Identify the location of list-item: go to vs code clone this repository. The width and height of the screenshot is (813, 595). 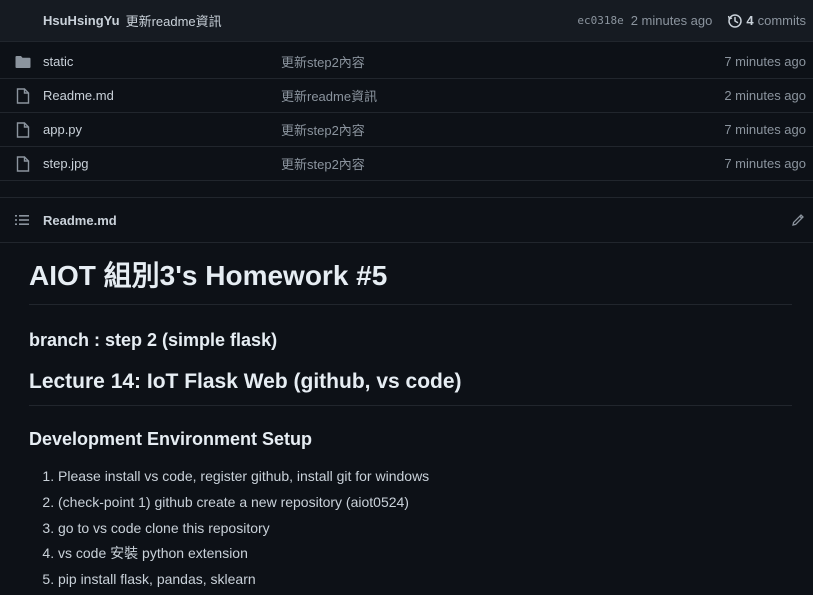
(425, 529).